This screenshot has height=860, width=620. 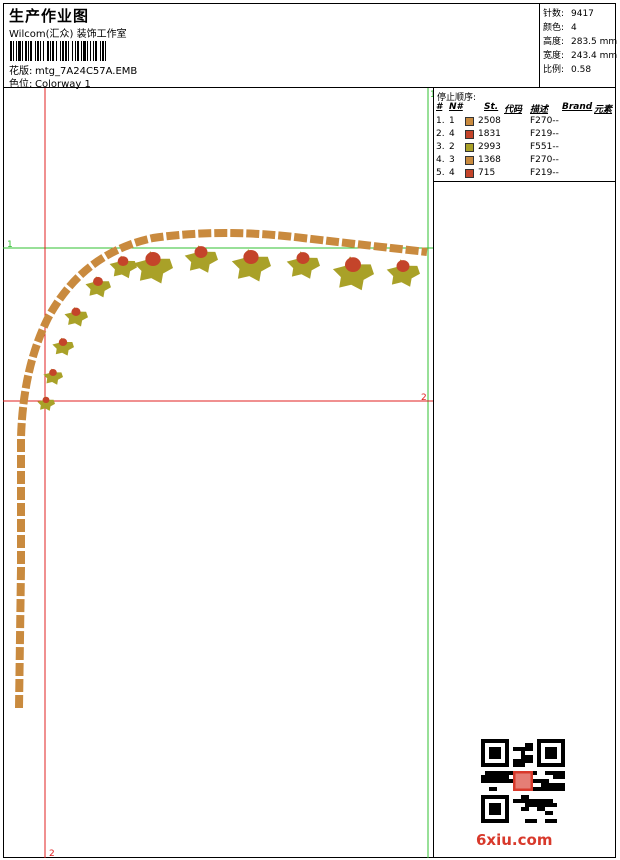 I want to click on stop-row: 4. 3 1368 F270--, so click(x=497, y=160).